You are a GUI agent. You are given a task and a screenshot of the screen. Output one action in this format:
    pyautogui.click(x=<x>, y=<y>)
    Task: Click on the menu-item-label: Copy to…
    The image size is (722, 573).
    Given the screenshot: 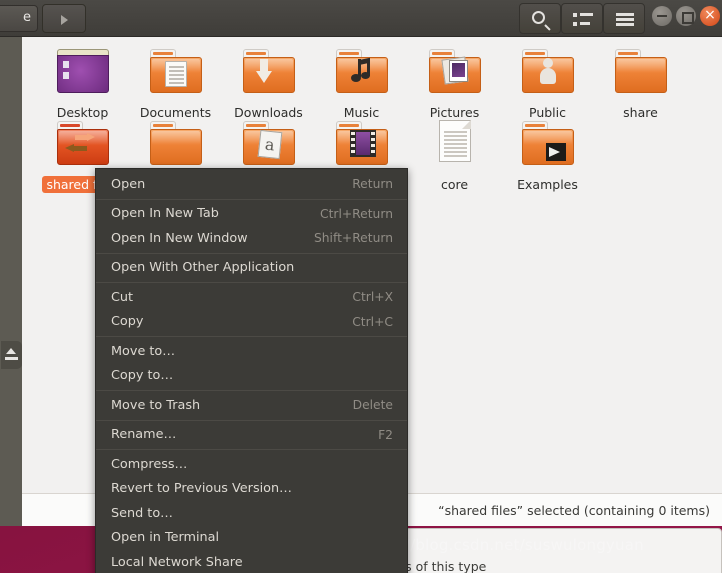 What is the action you would take?
    pyautogui.click(x=142, y=376)
    